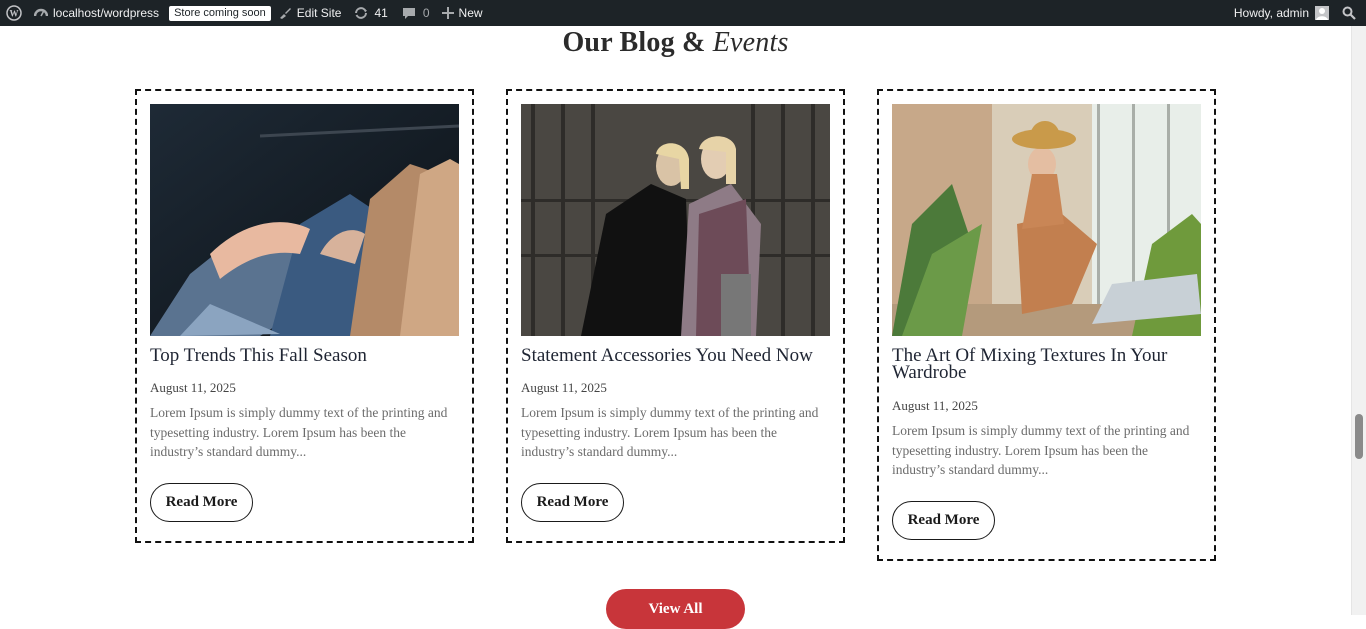 The image size is (1366, 629). What do you see at coordinates (1358, 320) in the screenshot?
I see `page-scrollbar` at bounding box center [1358, 320].